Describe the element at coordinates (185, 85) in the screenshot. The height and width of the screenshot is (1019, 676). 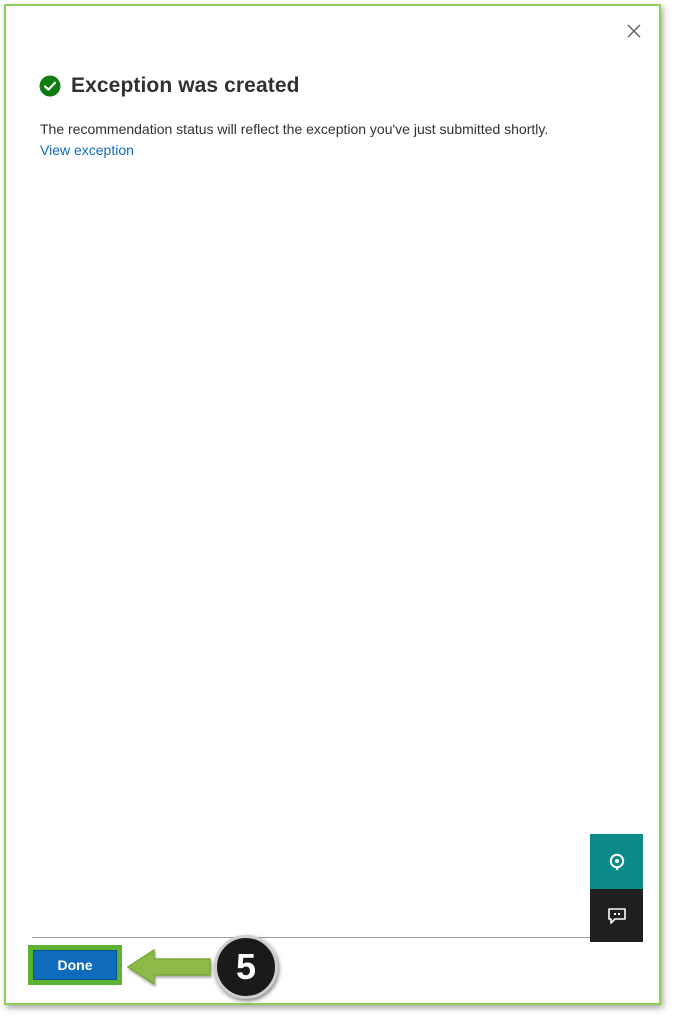
I see `page-title: Exception was created` at that location.